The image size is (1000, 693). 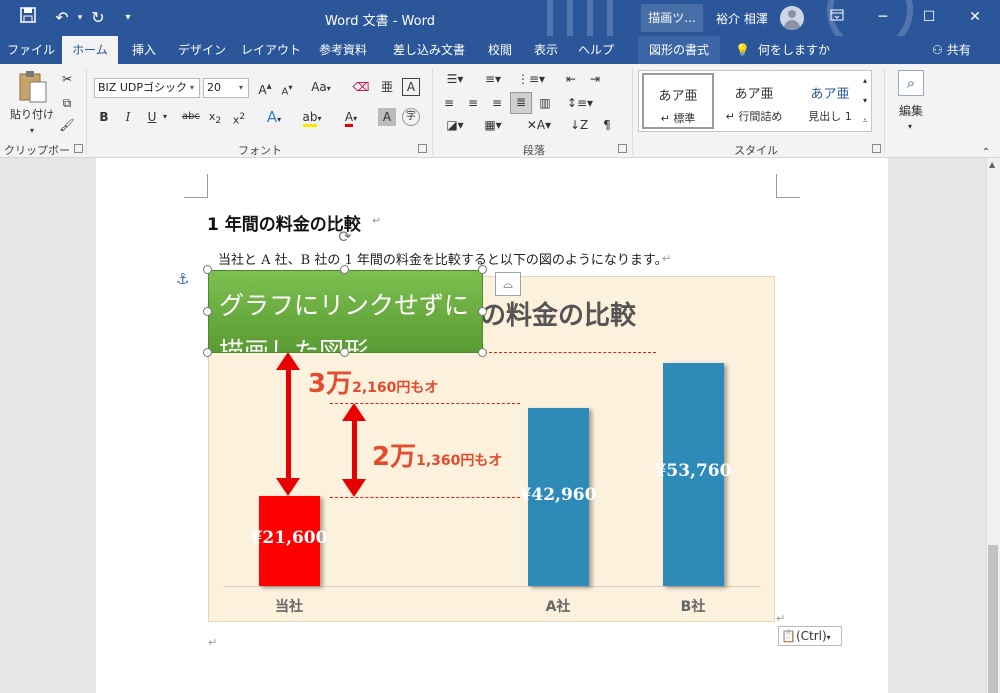 I want to click on minimize-icon: ─, so click(x=883, y=17).